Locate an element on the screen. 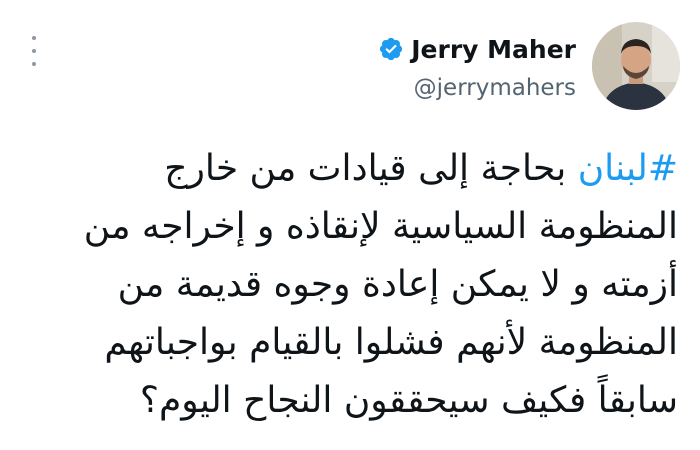 This screenshot has height=450, width=700. hashtag-link: #لبنان is located at coordinates (628, 168).